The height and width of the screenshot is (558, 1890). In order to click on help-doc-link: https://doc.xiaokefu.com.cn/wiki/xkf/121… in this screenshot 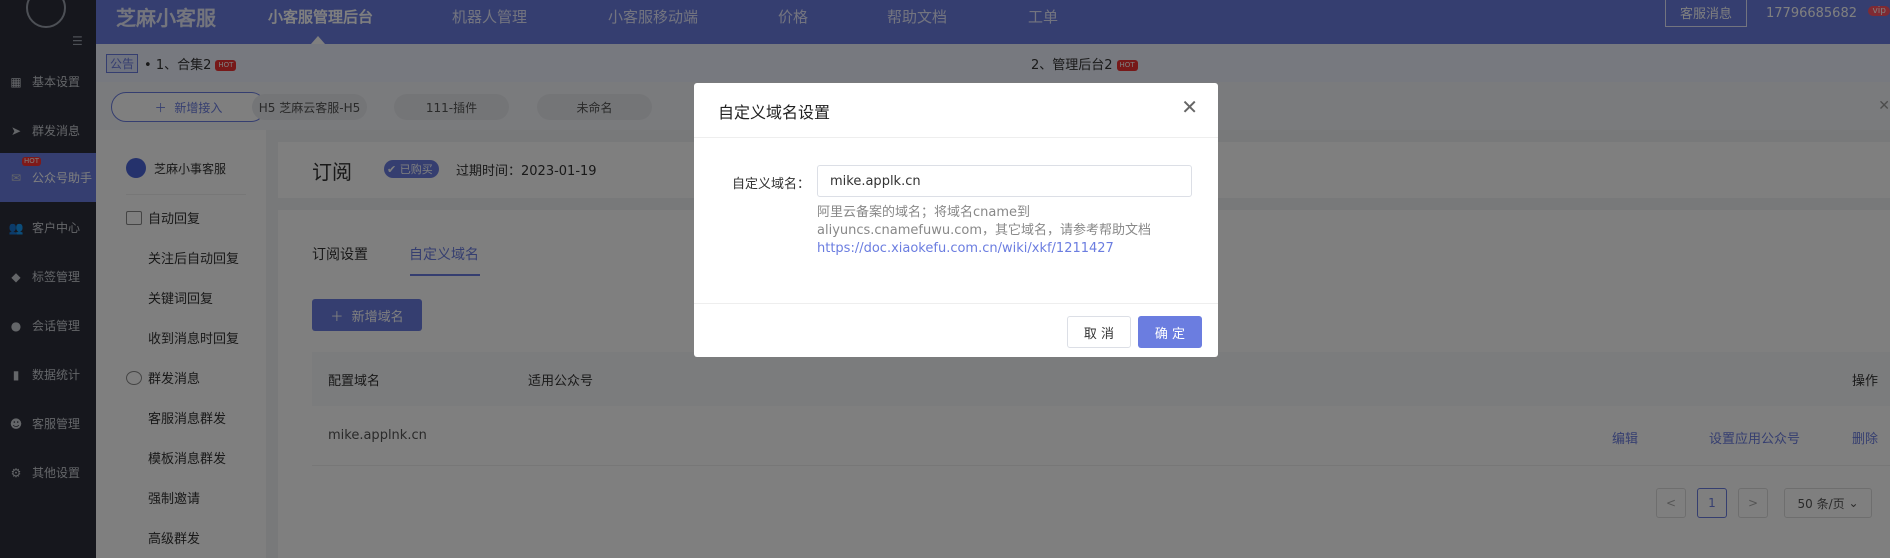, I will do `click(1007, 249)`.